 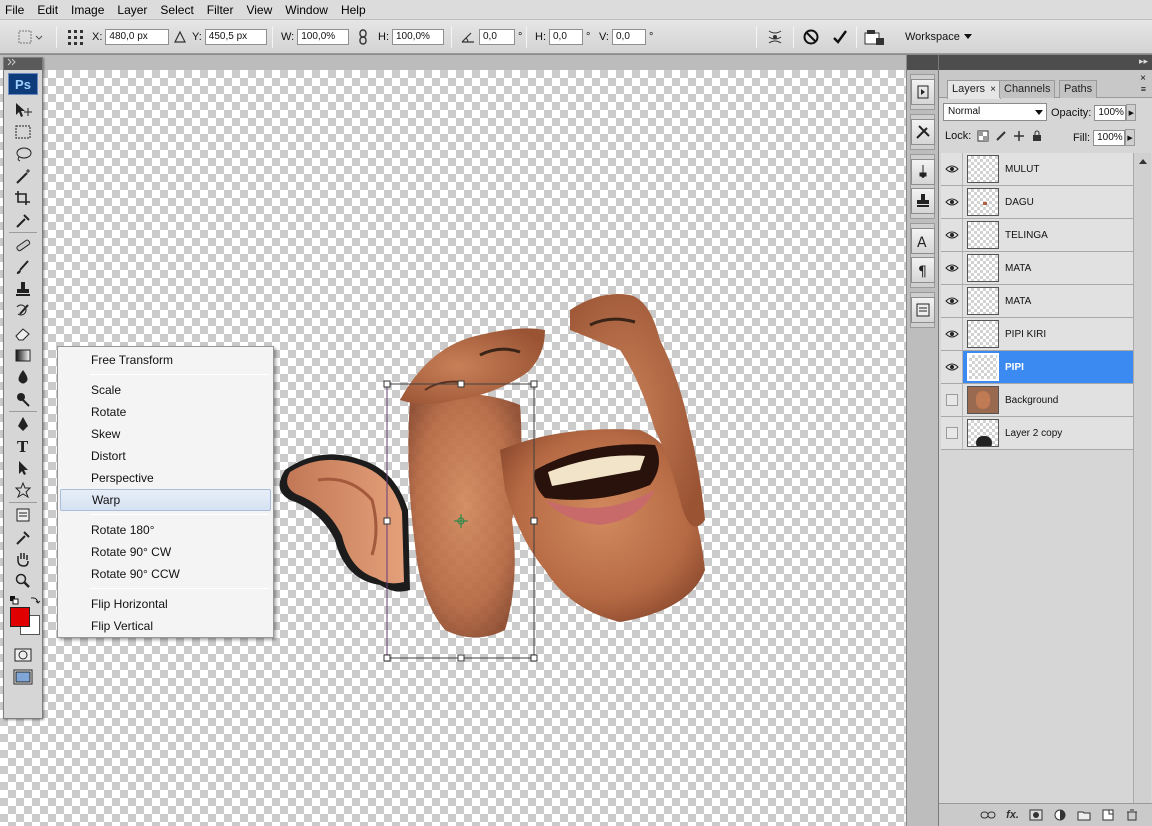 What do you see at coordinates (23, 267) in the screenshot?
I see `brush-tool` at bounding box center [23, 267].